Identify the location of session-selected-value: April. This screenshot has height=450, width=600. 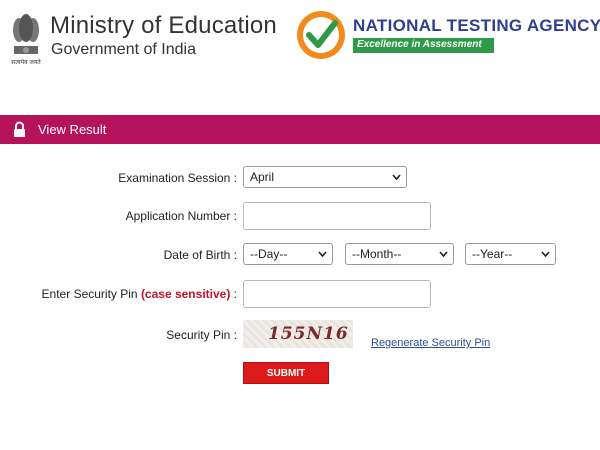
(262, 177).